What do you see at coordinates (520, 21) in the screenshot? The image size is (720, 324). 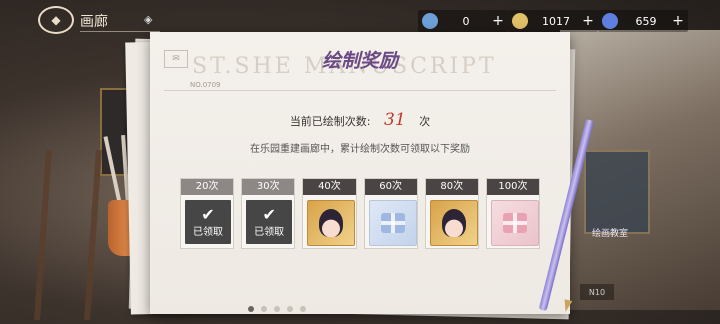 I see `gold-coin-icon` at bounding box center [520, 21].